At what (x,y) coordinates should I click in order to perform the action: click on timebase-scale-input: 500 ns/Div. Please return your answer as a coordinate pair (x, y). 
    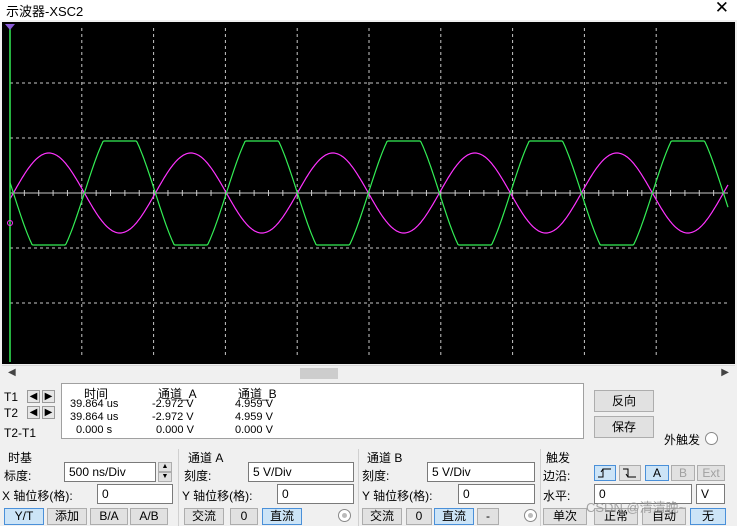
    Looking at the image, I should click on (110, 472).